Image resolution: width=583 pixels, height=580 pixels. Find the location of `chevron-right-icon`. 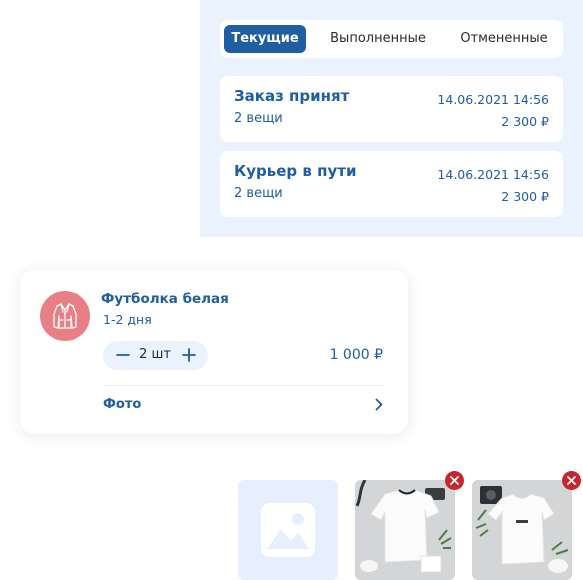

chevron-right-icon is located at coordinates (379, 404).